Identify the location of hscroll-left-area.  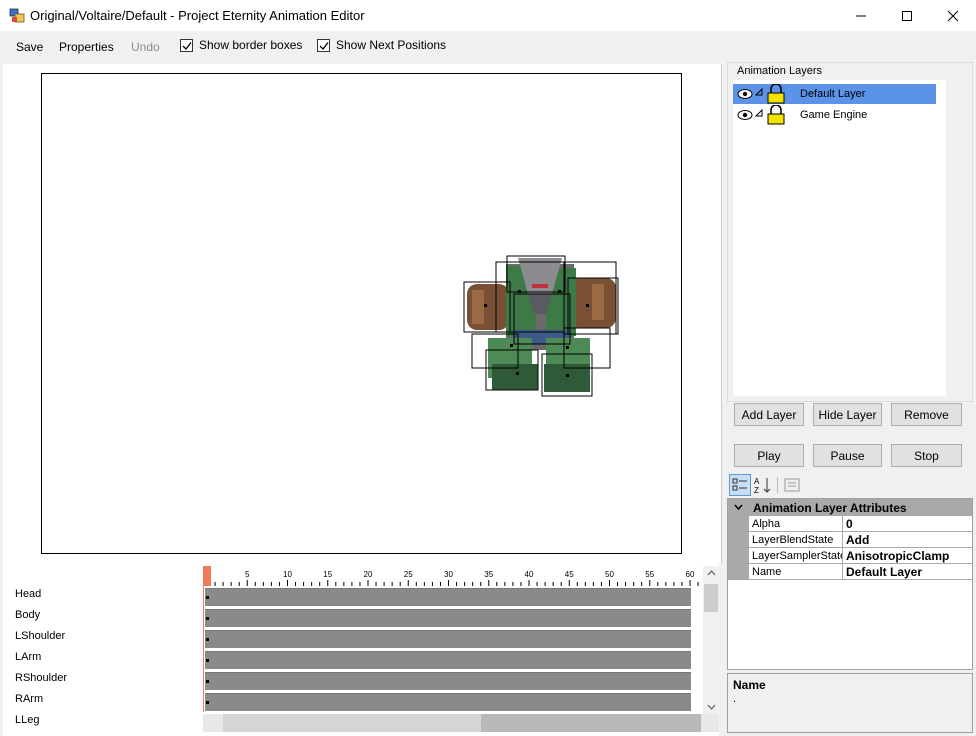
(352, 723).